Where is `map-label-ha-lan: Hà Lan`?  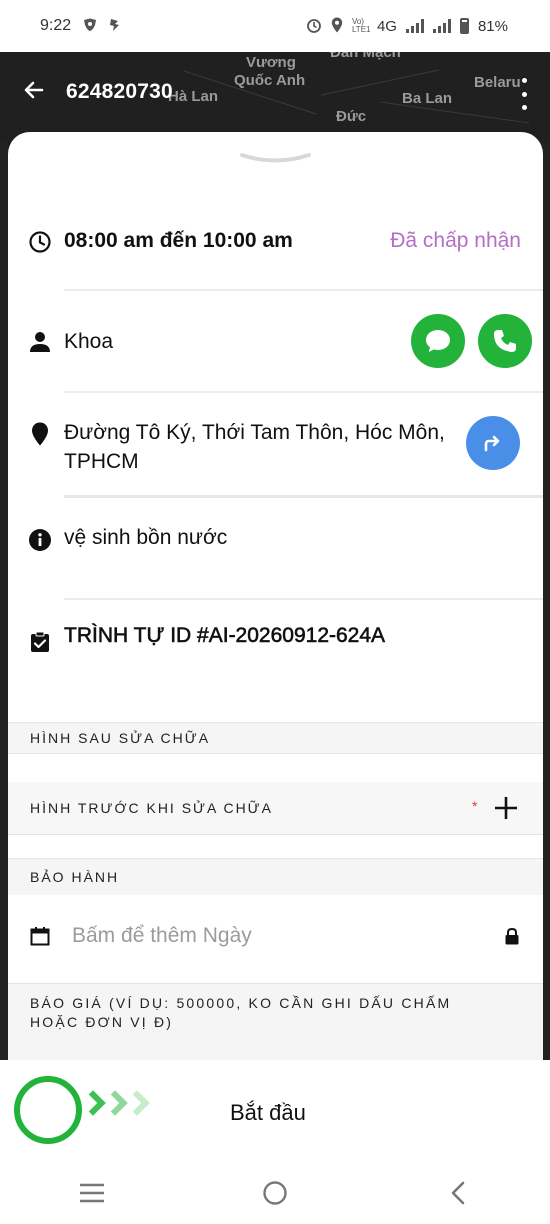 map-label-ha-lan: Hà Lan is located at coordinates (193, 96).